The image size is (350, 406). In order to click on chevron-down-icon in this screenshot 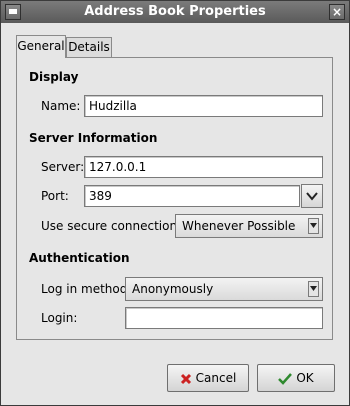, I will do `click(312, 196)`.